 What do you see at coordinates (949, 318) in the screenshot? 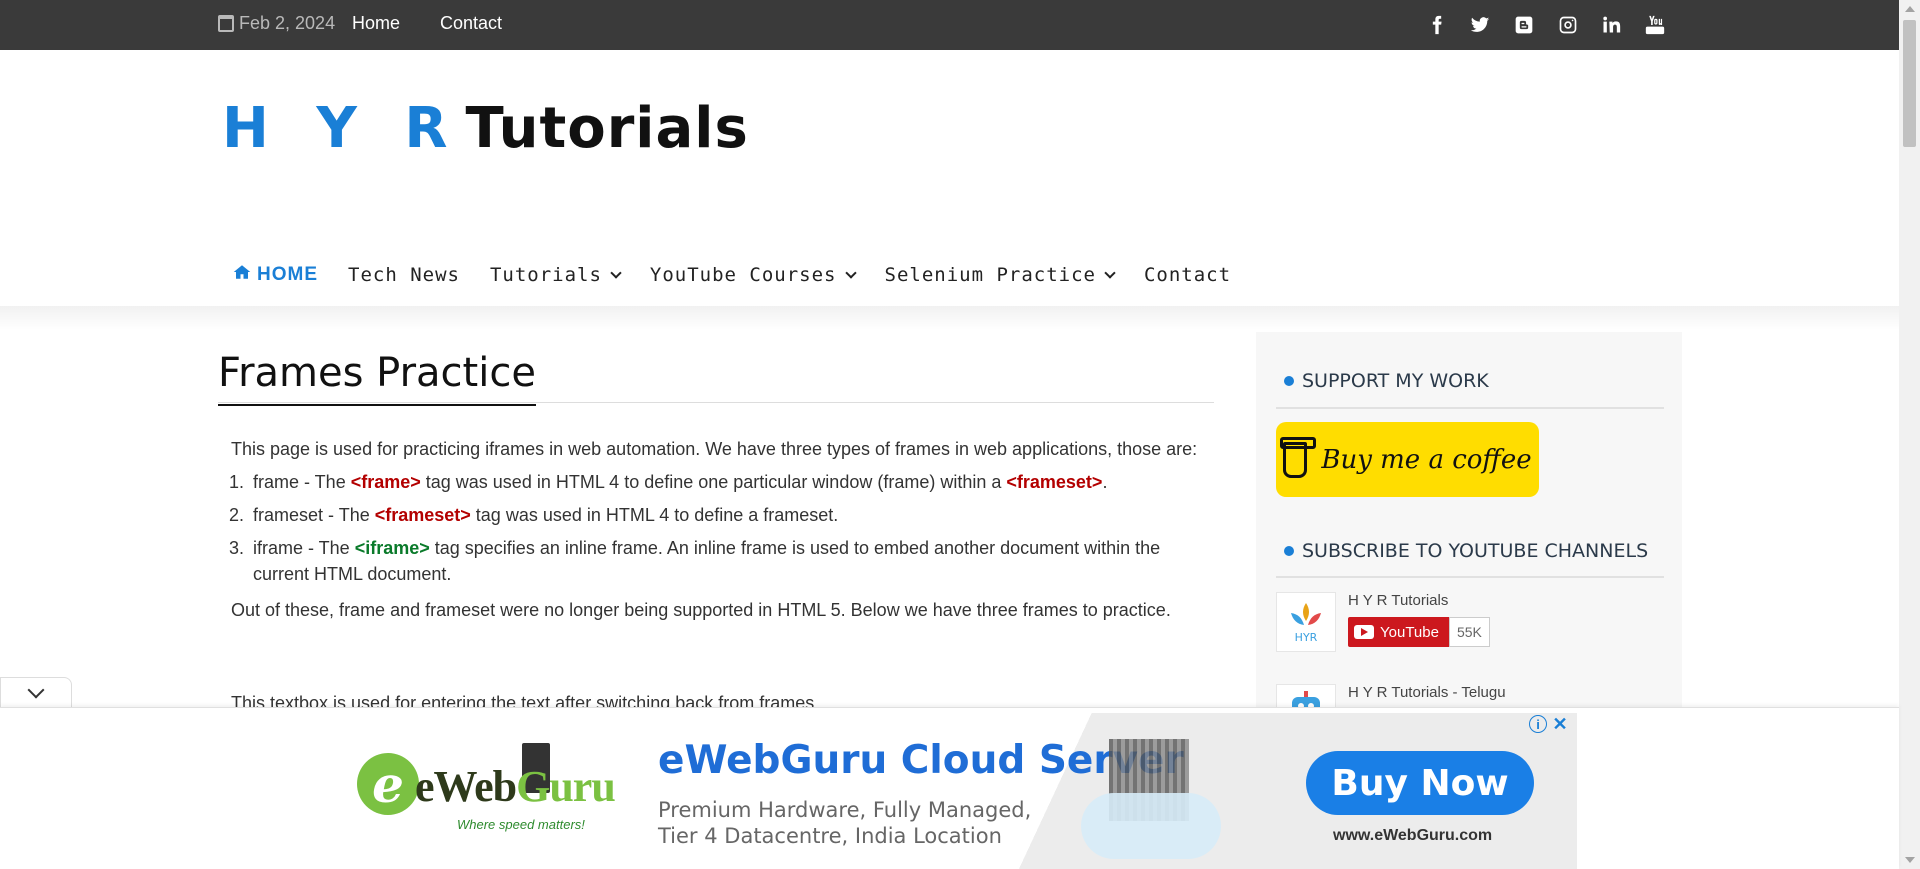
I see `header-shadow` at bounding box center [949, 318].